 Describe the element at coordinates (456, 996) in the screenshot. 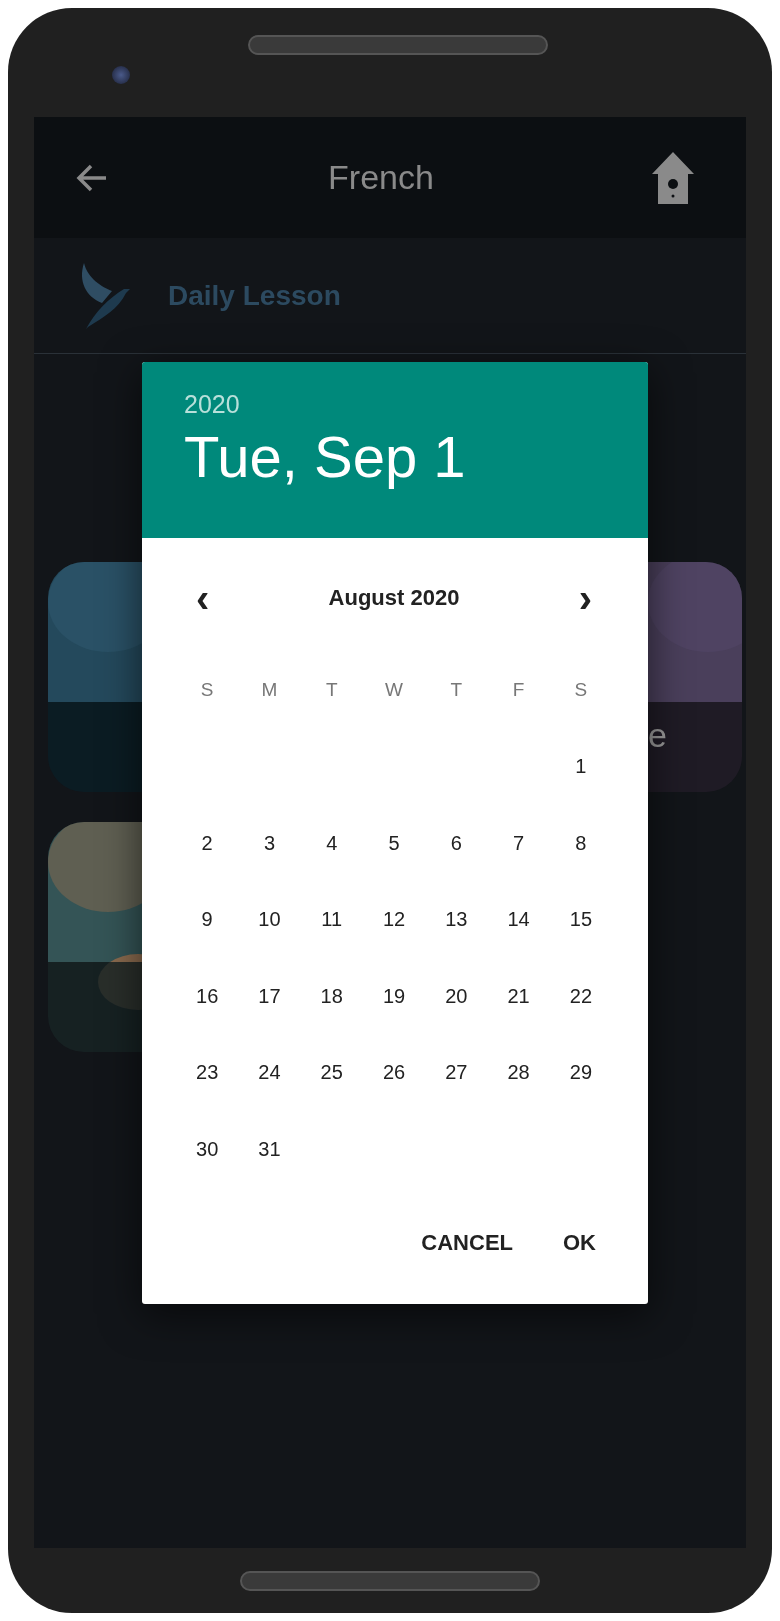

I see `calendar-day: 20` at that location.